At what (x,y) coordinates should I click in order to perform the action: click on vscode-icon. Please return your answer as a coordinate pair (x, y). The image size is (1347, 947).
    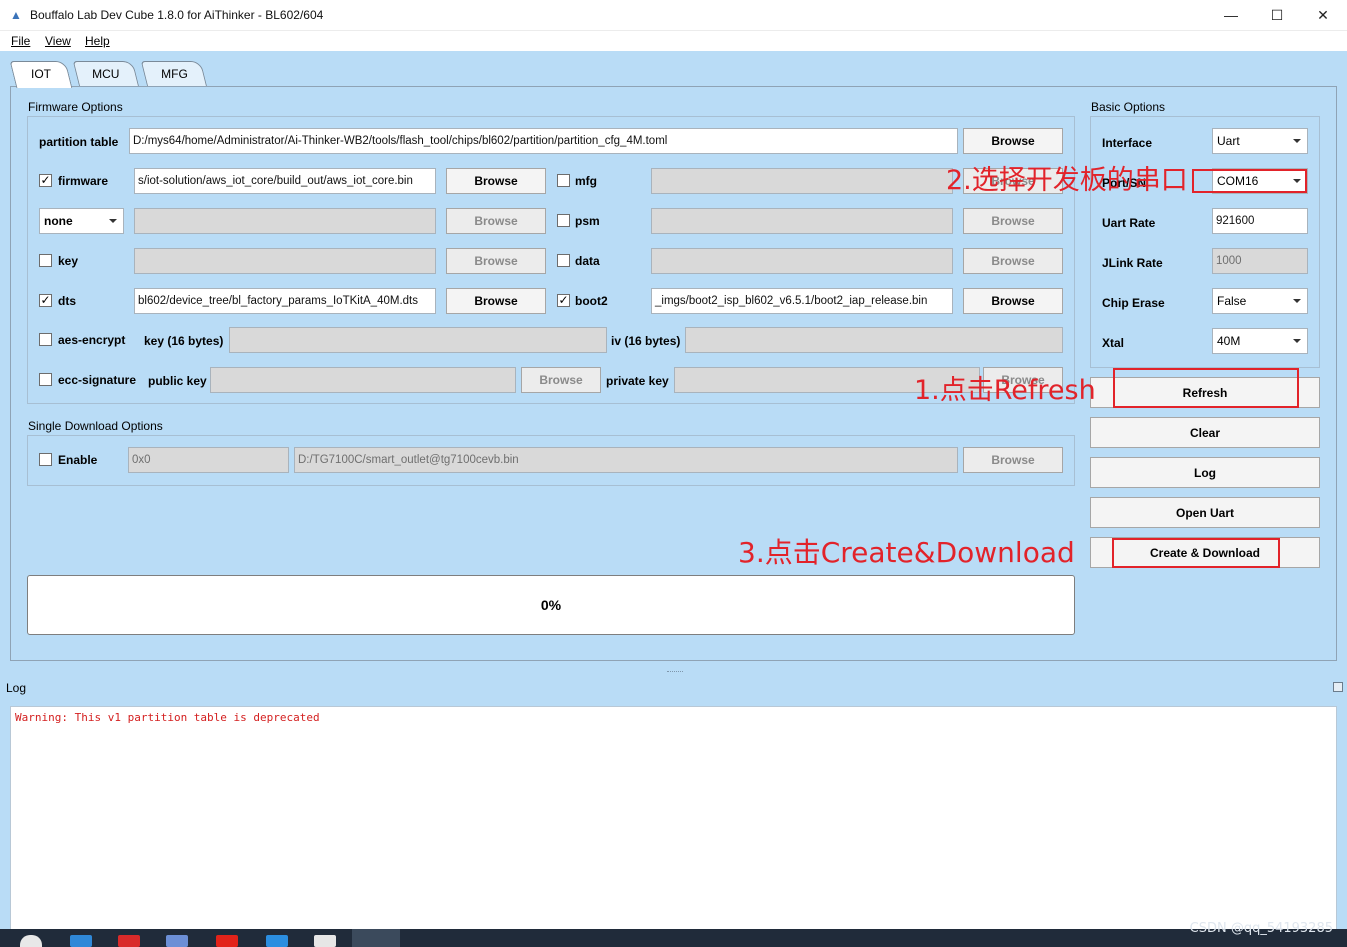
    Looking at the image, I should click on (277, 941).